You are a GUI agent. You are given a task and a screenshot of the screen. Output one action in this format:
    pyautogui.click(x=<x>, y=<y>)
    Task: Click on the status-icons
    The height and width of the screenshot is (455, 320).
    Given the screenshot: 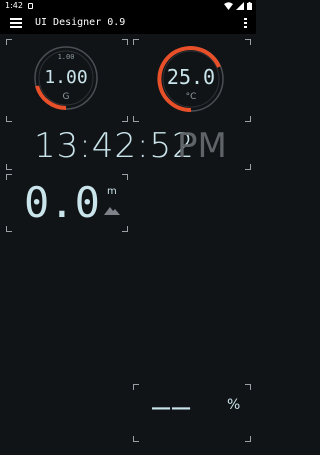 What is the action you would take?
    pyautogui.click(x=238, y=6)
    